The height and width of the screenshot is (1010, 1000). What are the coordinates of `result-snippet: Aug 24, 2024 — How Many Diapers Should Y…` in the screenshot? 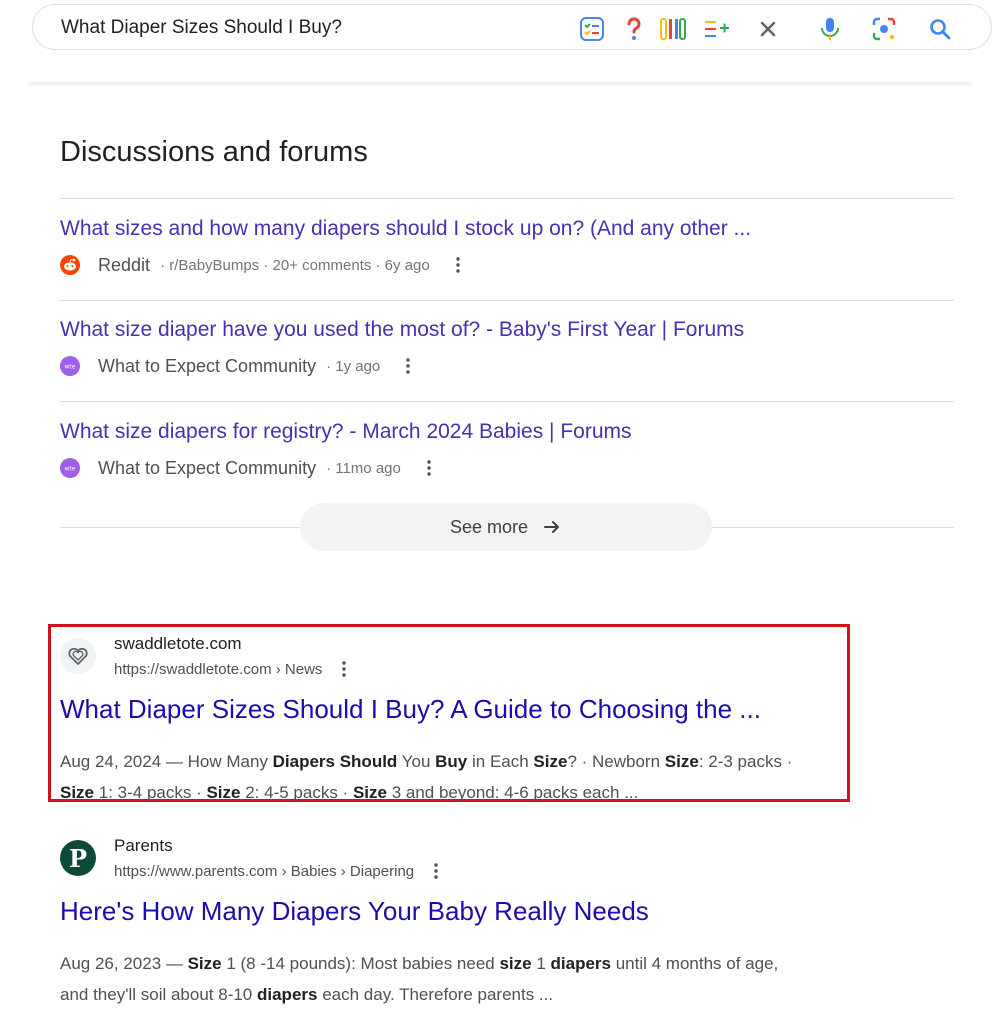 It's located at (460, 777).